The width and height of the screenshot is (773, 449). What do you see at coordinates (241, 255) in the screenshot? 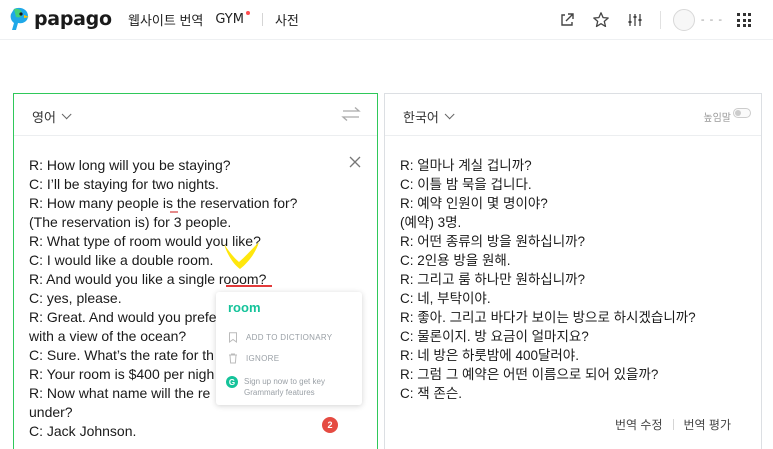
I see `cursor-highlight-icon` at bounding box center [241, 255].